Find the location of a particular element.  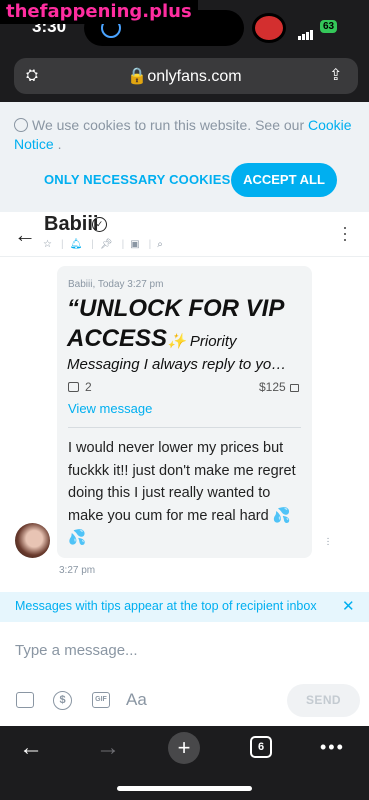

gallery-icon: ▣ is located at coordinates (134, 244).